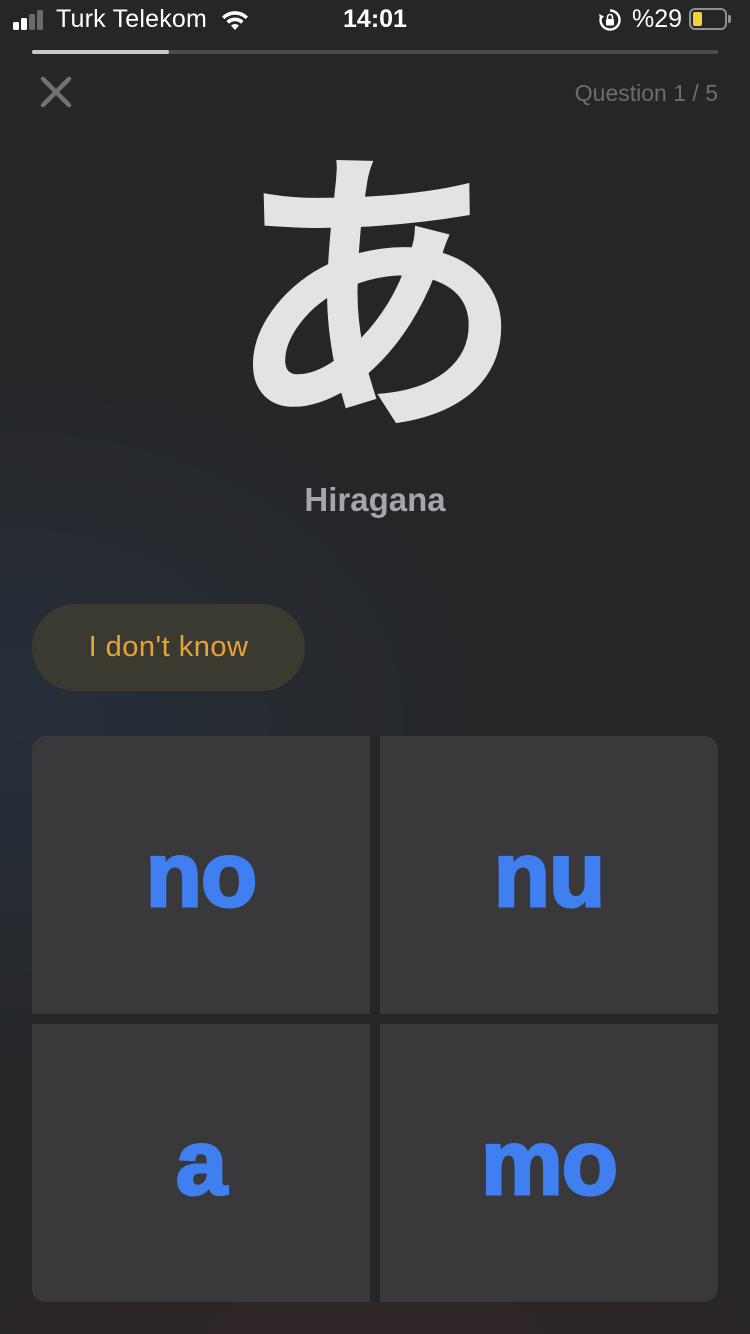 Image resolution: width=750 pixels, height=1334 pixels. Describe the element at coordinates (375, 499) in the screenshot. I see `script-label: Hiragana` at that location.